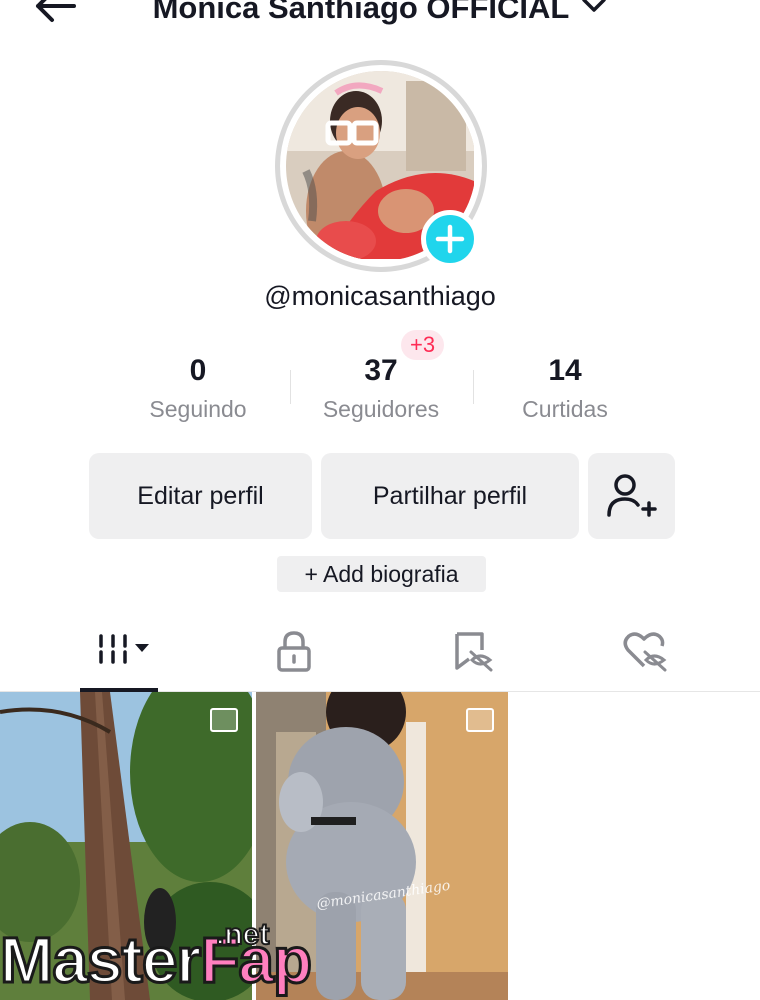  I want to click on add-story-button, so click(450, 239).